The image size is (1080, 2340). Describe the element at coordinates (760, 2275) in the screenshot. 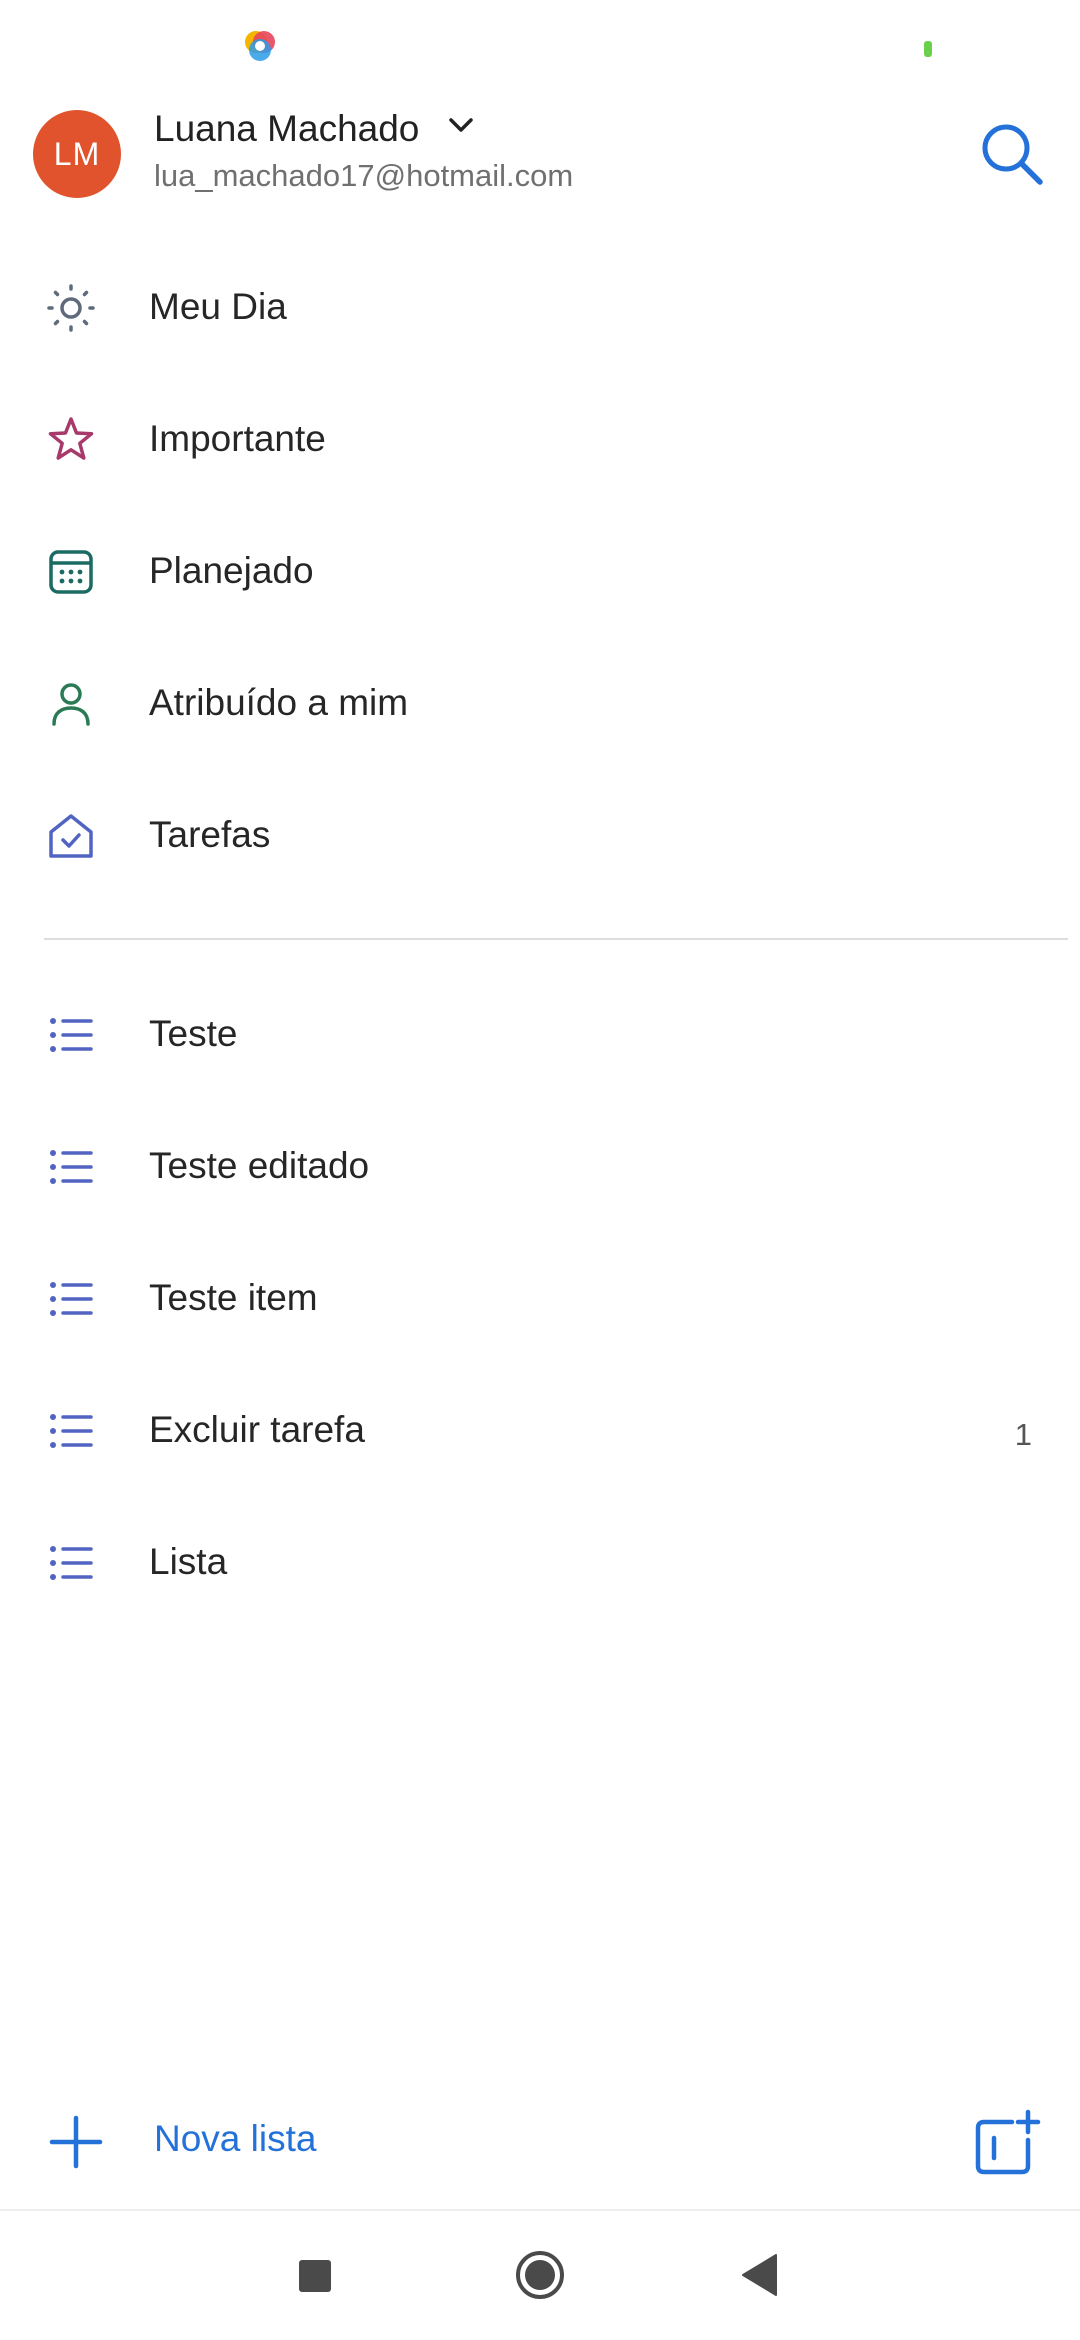

I see `back-icon` at that location.